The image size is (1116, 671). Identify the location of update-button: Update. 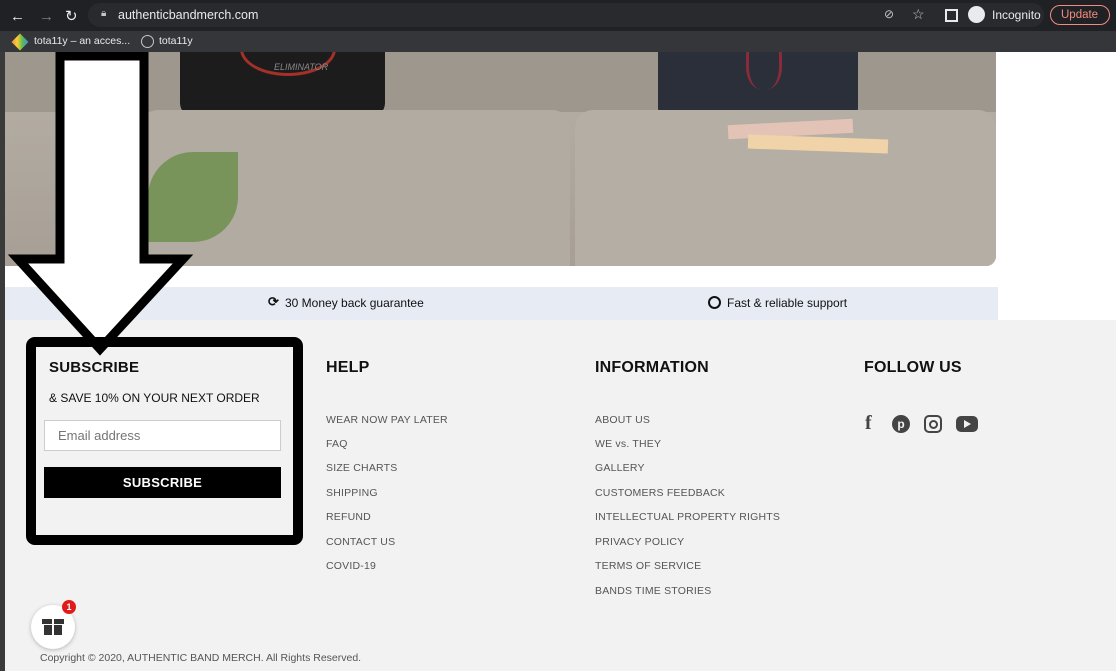
(1080, 15).